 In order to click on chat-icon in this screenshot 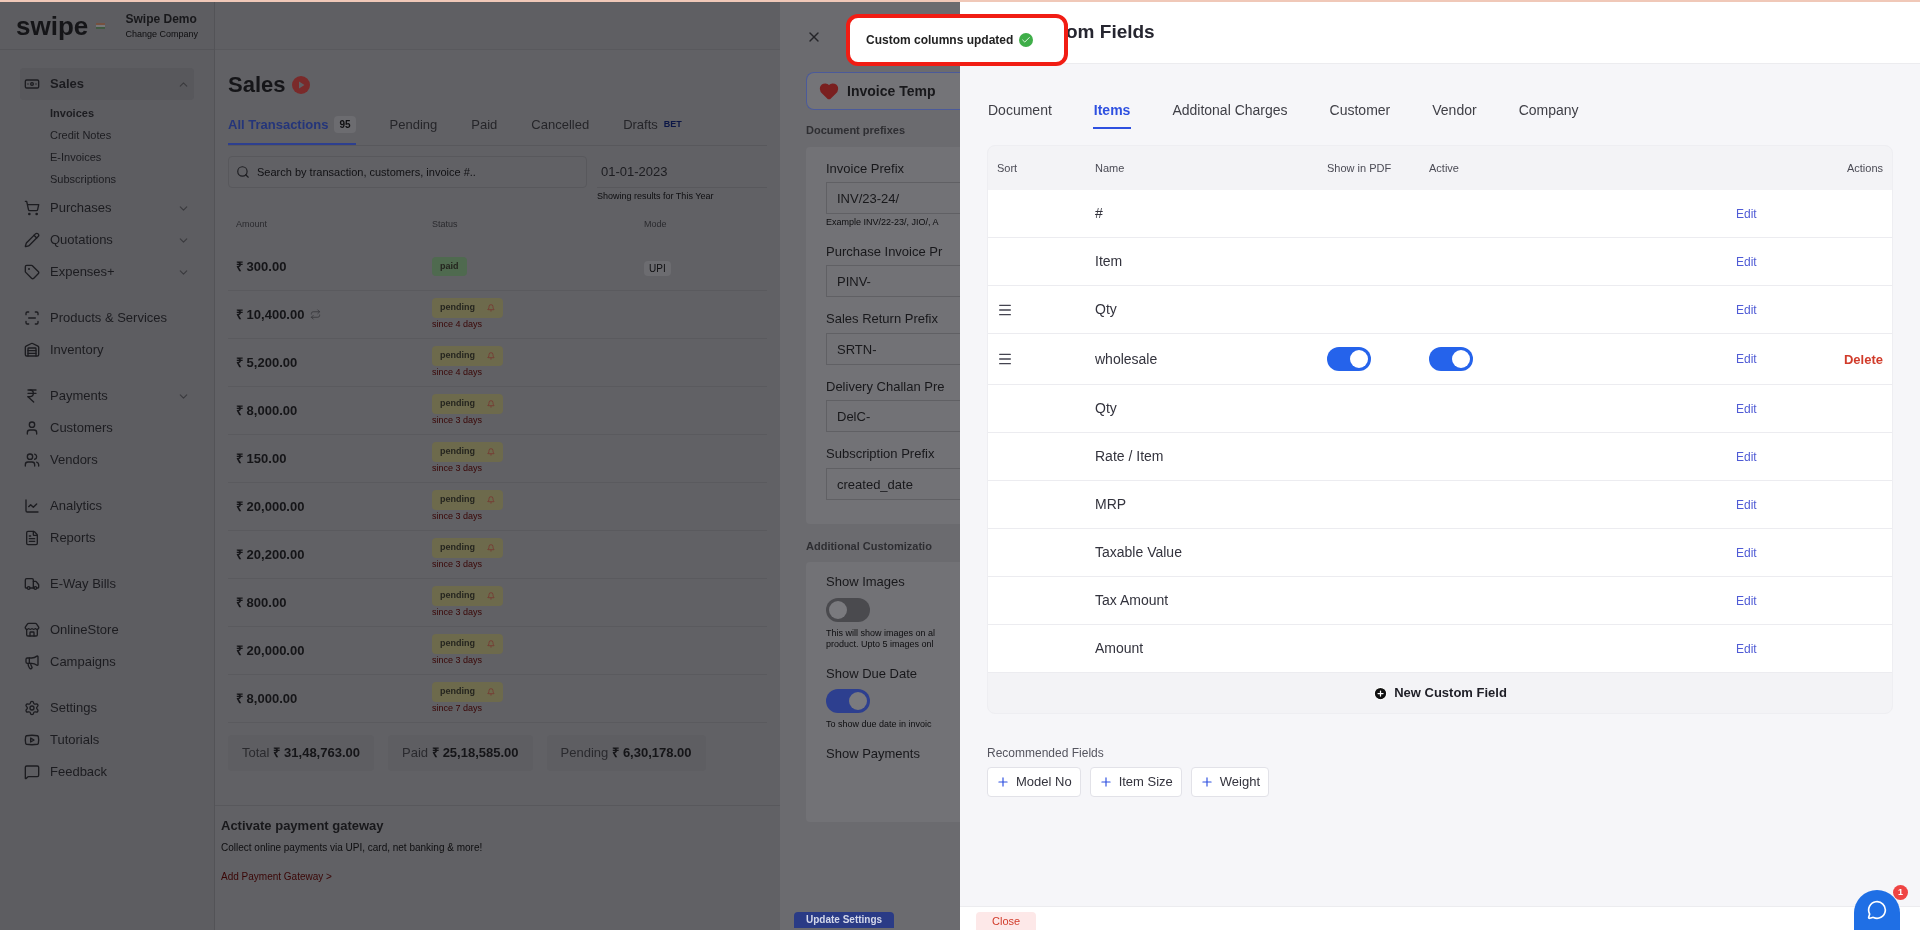, I will do `click(1877, 910)`.